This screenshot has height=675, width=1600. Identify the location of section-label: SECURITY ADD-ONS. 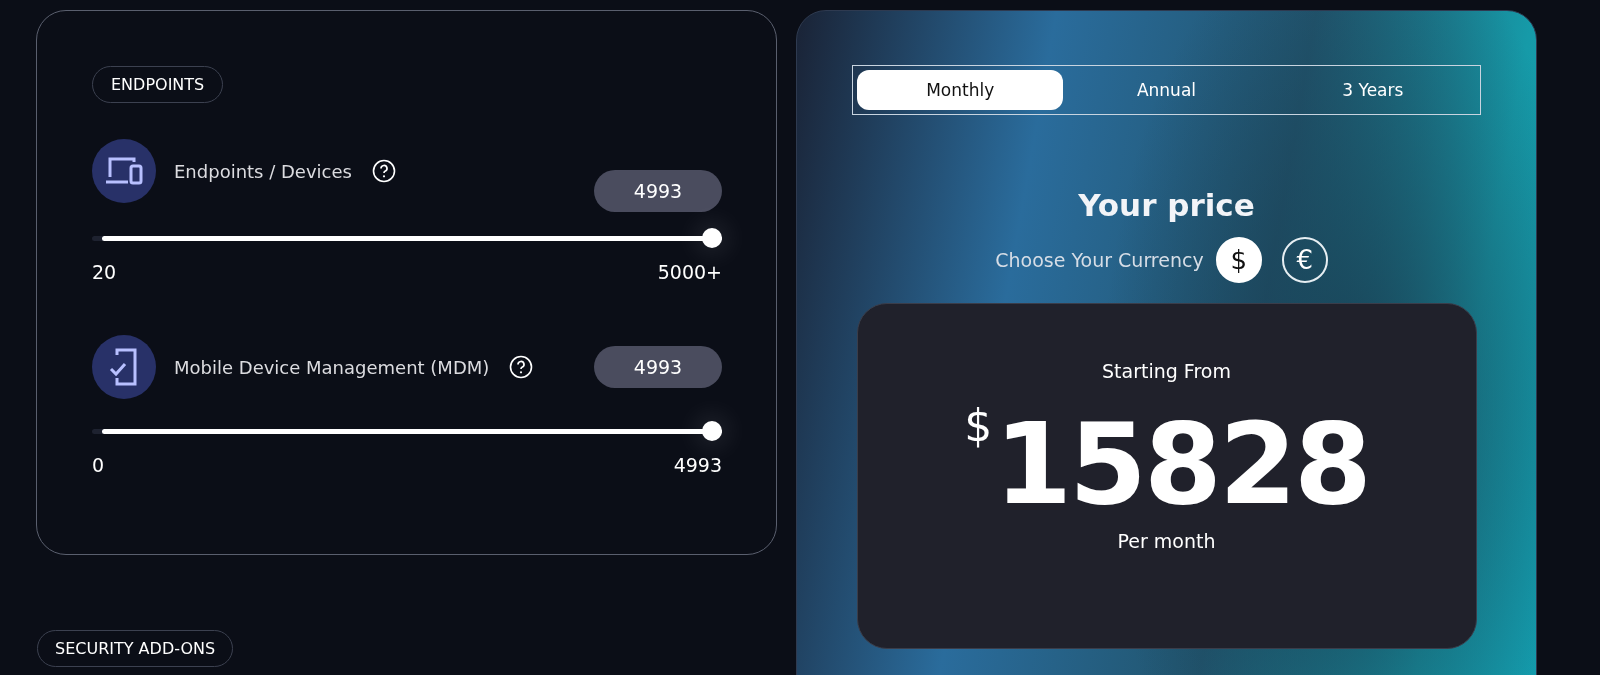
(135, 648).